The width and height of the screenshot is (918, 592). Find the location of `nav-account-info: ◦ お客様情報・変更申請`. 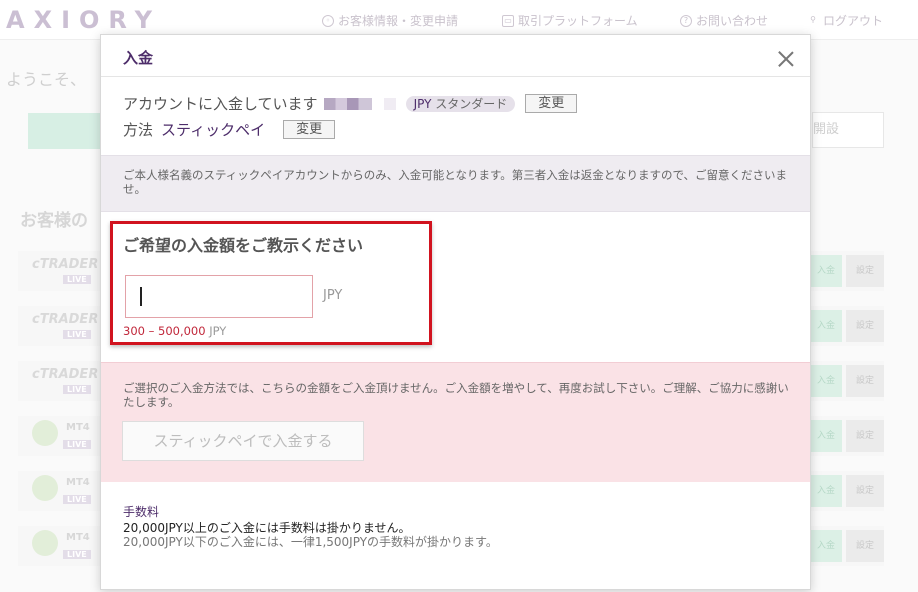

nav-account-info: ◦ お客様情報・変更申請 is located at coordinates (390, 20).